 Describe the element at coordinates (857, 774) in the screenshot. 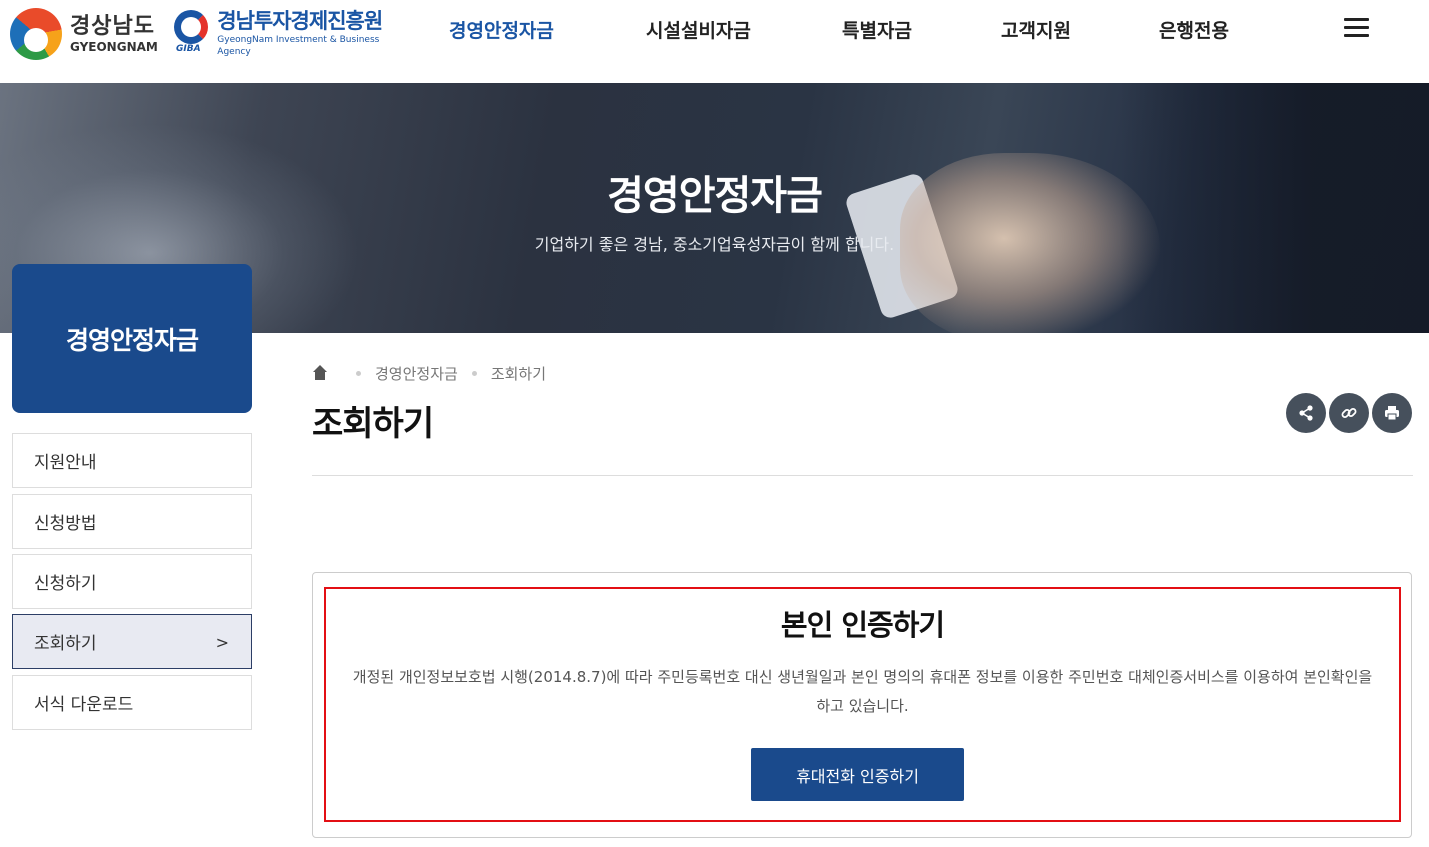

I see `mobile-verification-button: 휴대전화 인증하기` at that location.